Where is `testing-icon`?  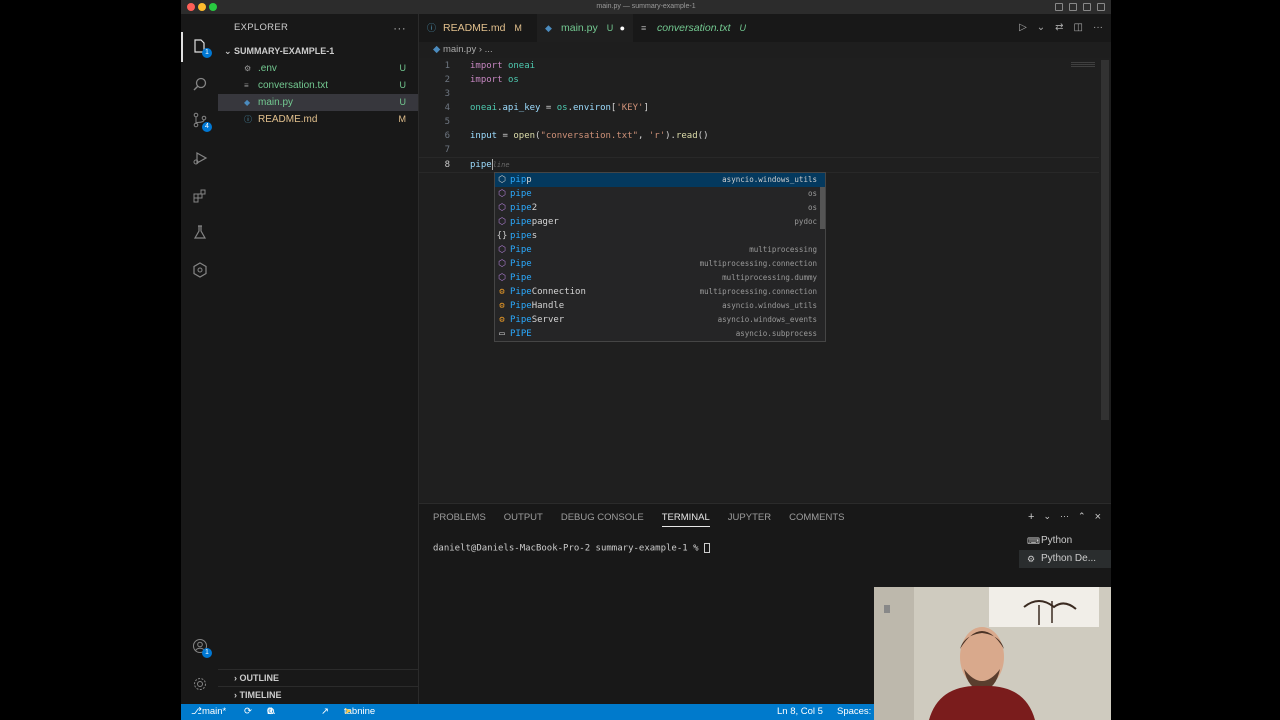 testing-icon is located at coordinates (200, 232).